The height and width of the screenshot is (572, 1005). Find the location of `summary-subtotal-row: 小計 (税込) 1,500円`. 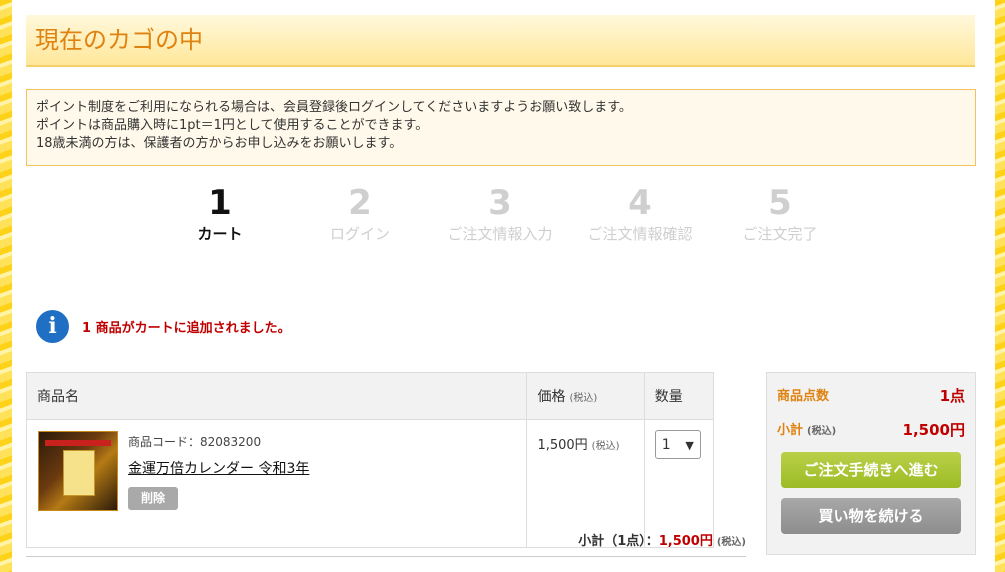

summary-subtotal-row: 小計 (税込) 1,500円 is located at coordinates (871, 429).